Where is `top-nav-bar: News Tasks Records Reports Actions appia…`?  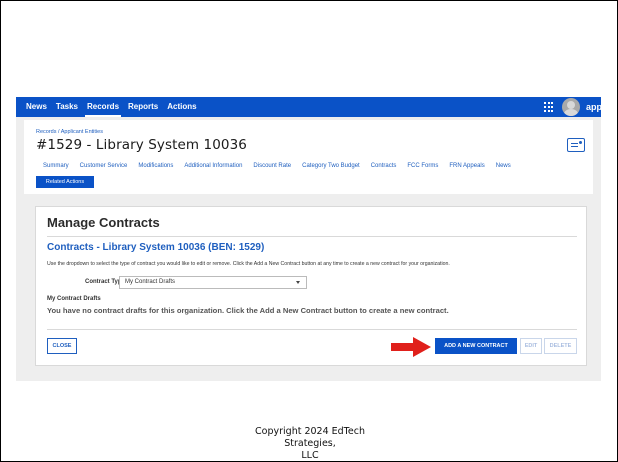 top-nav-bar: News Tasks Records Reports Actions appia… is located at coordinates (315, 107).